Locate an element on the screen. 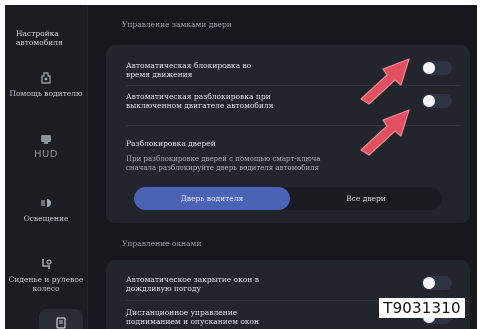  auto-lock-toggle is located at coordinates (437, 68).